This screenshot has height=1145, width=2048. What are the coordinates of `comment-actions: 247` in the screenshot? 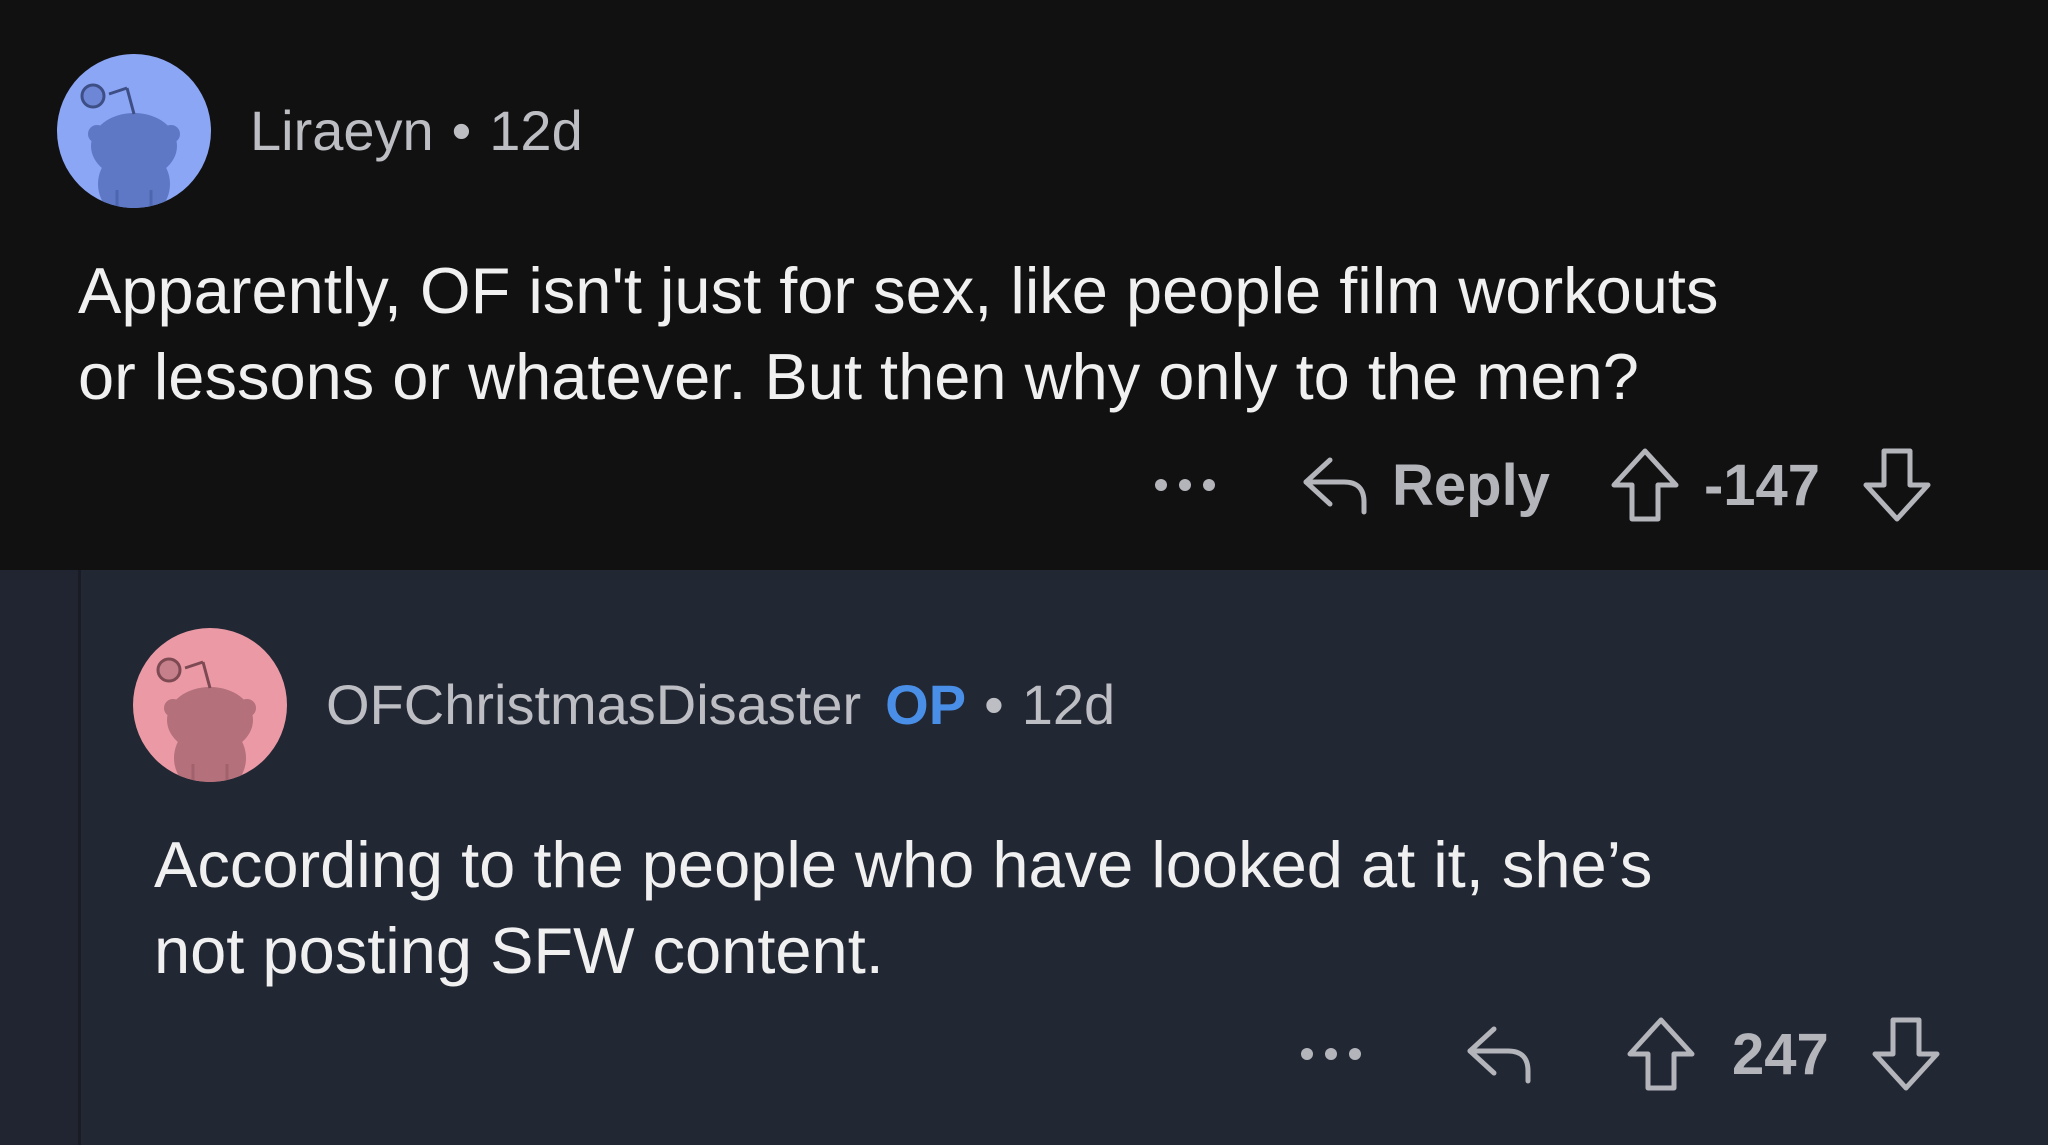 It's located at (1619, 1054).